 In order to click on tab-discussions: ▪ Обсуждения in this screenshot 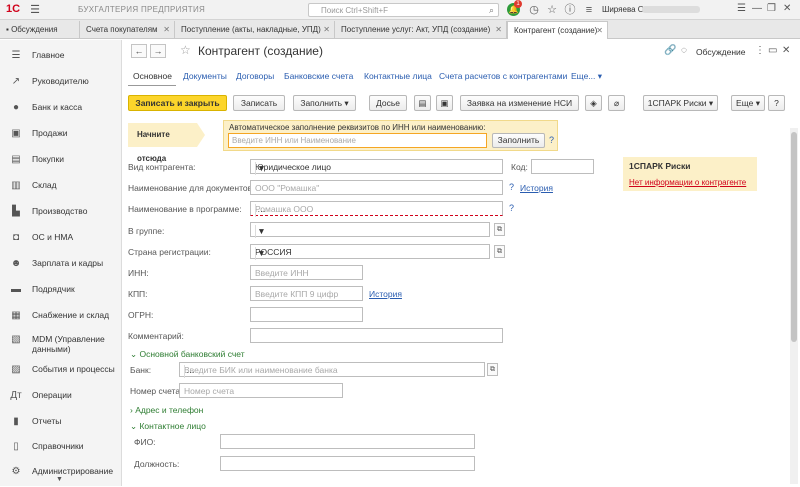, I will do `click(40, 30)`.